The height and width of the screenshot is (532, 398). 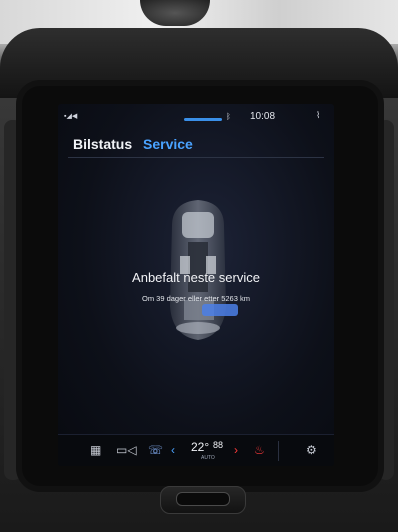 I want to click on tab-bilstatus: Bilstatus, so click(x=102, y=144).